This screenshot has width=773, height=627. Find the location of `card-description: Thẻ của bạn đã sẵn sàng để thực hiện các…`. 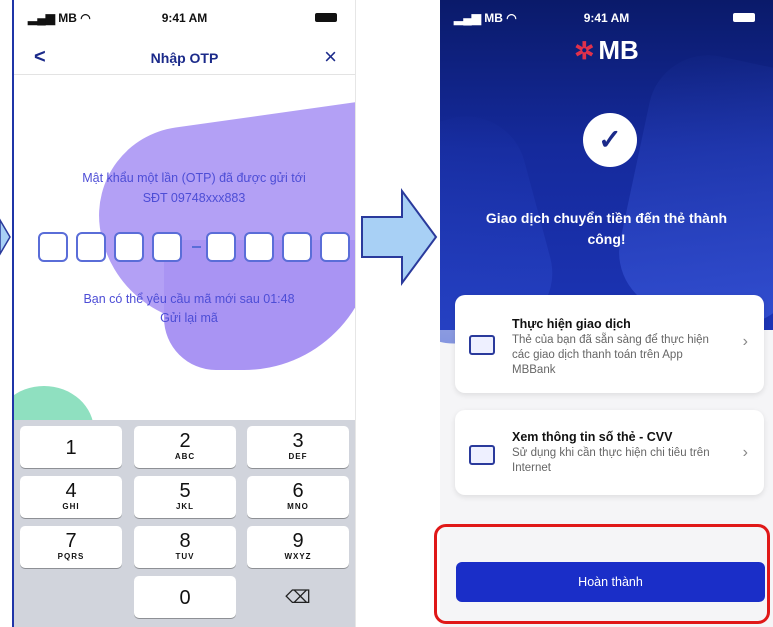

card-description: Thẻ của bạn đã sẵn sàng để thực hiện các… is located at coordinates (610, 355).